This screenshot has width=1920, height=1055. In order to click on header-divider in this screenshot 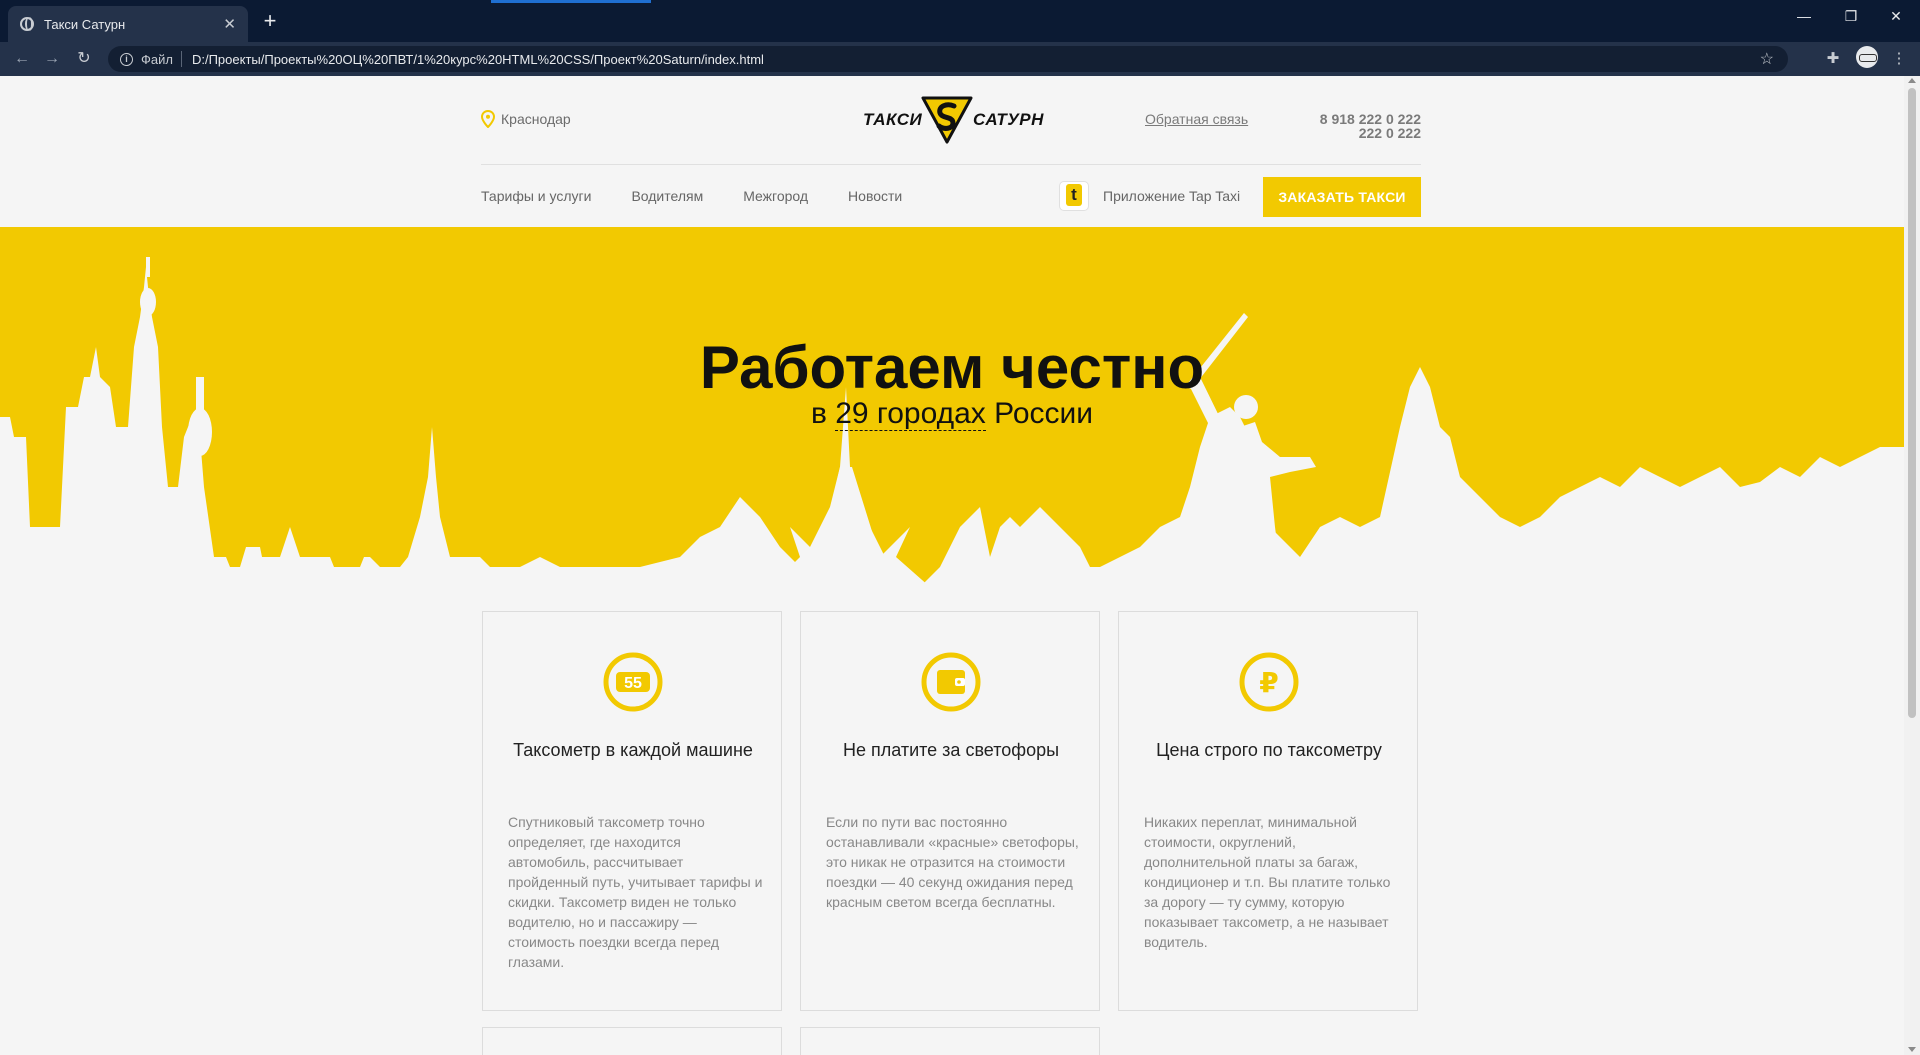, I will do `click(951, 164)`.